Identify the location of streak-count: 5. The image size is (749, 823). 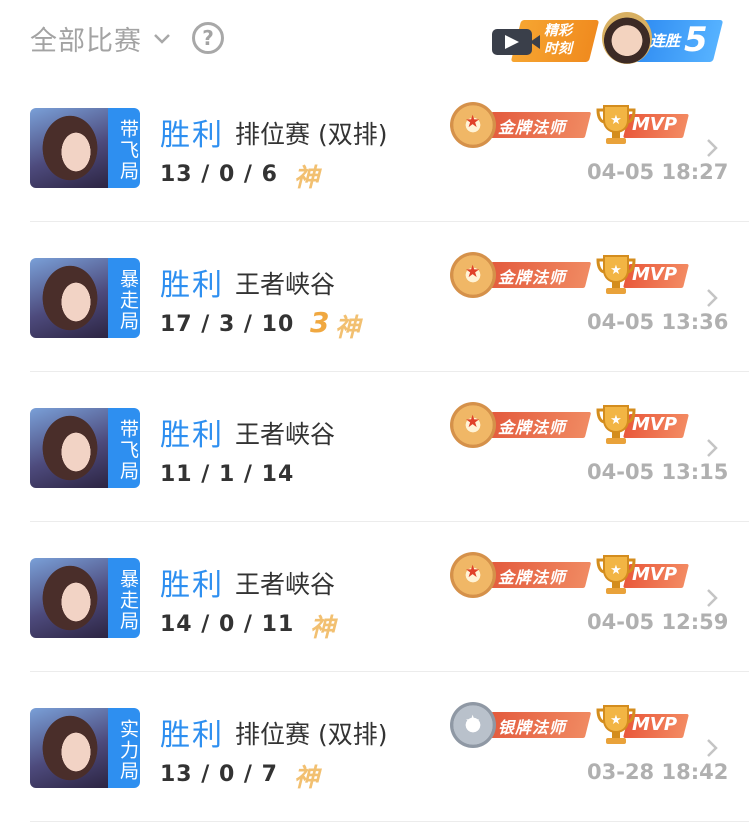
(696, 40).